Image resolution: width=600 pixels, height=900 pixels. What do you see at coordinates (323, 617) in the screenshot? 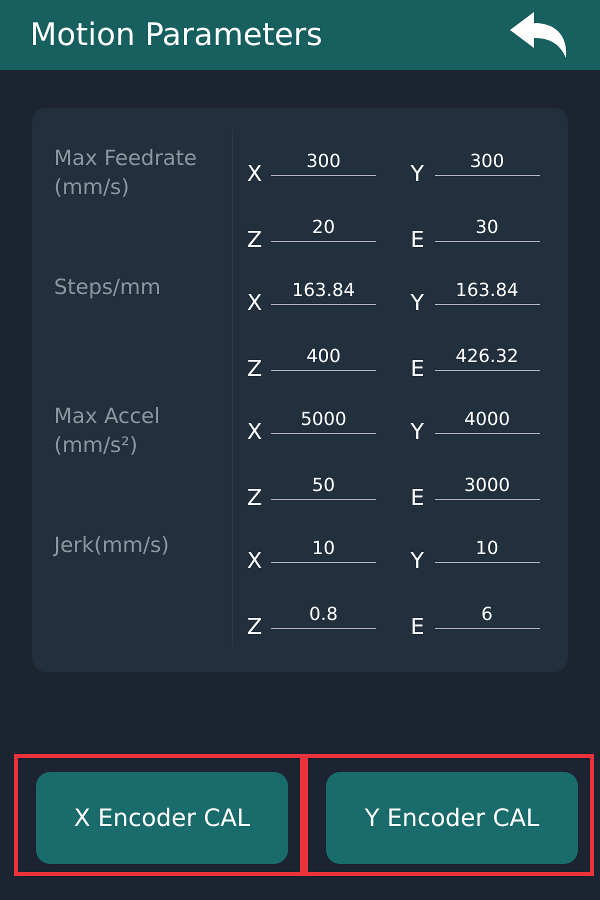
I see `value-field: 0.8` at bounding box center [323, 617].